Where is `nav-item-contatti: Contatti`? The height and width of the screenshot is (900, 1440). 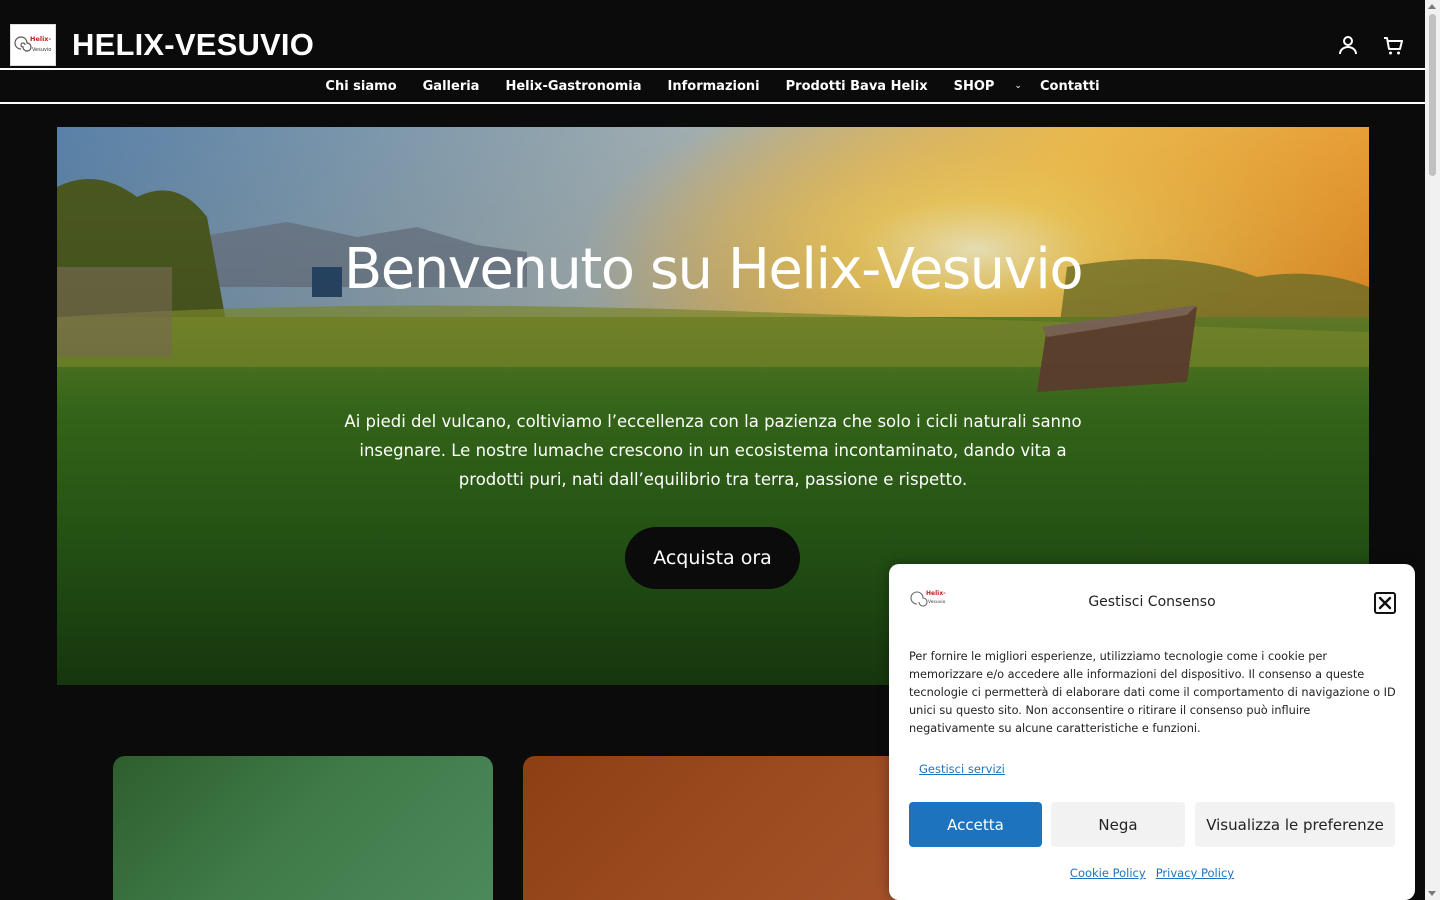 nav-item-contatti: Contatti is located at coordinates (1070, 86).